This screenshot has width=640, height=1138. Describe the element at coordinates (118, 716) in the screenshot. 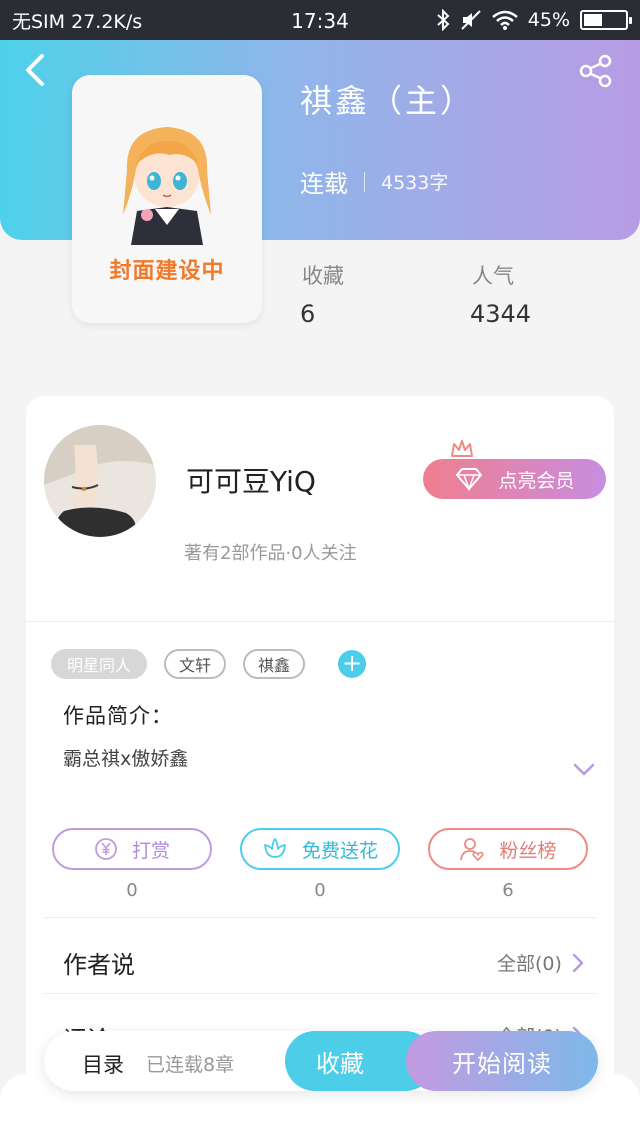

I see `intro-label: 作品简介：` at that location.